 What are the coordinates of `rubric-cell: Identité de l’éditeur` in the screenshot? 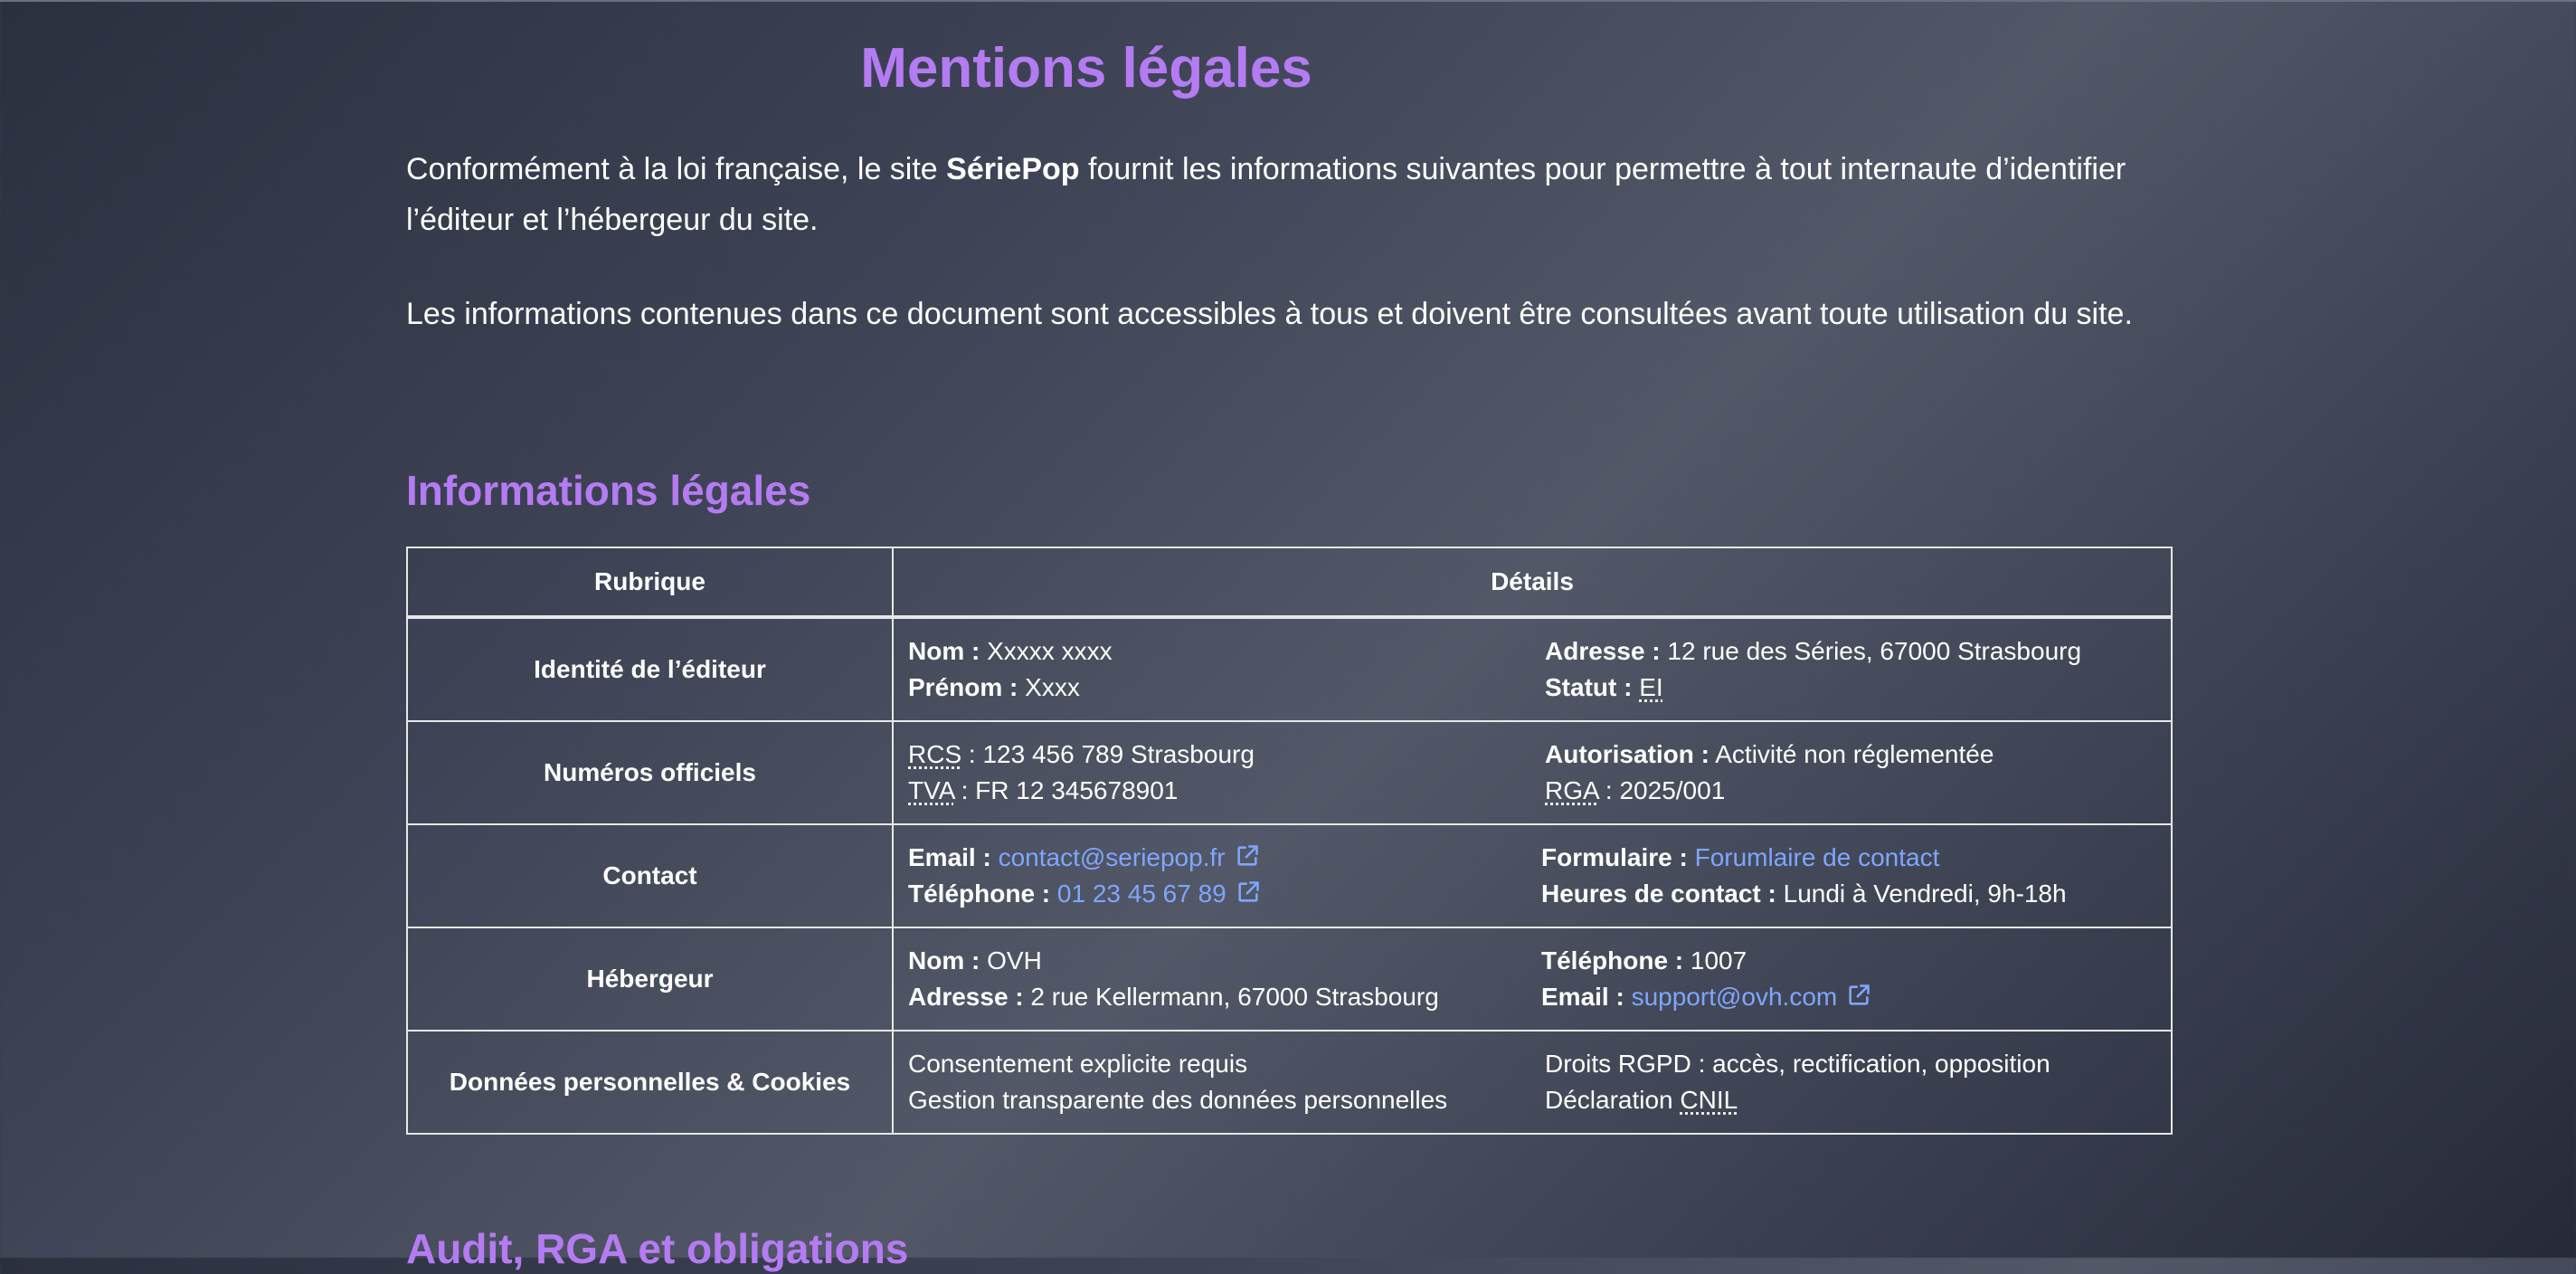 It's located at (650, 669).